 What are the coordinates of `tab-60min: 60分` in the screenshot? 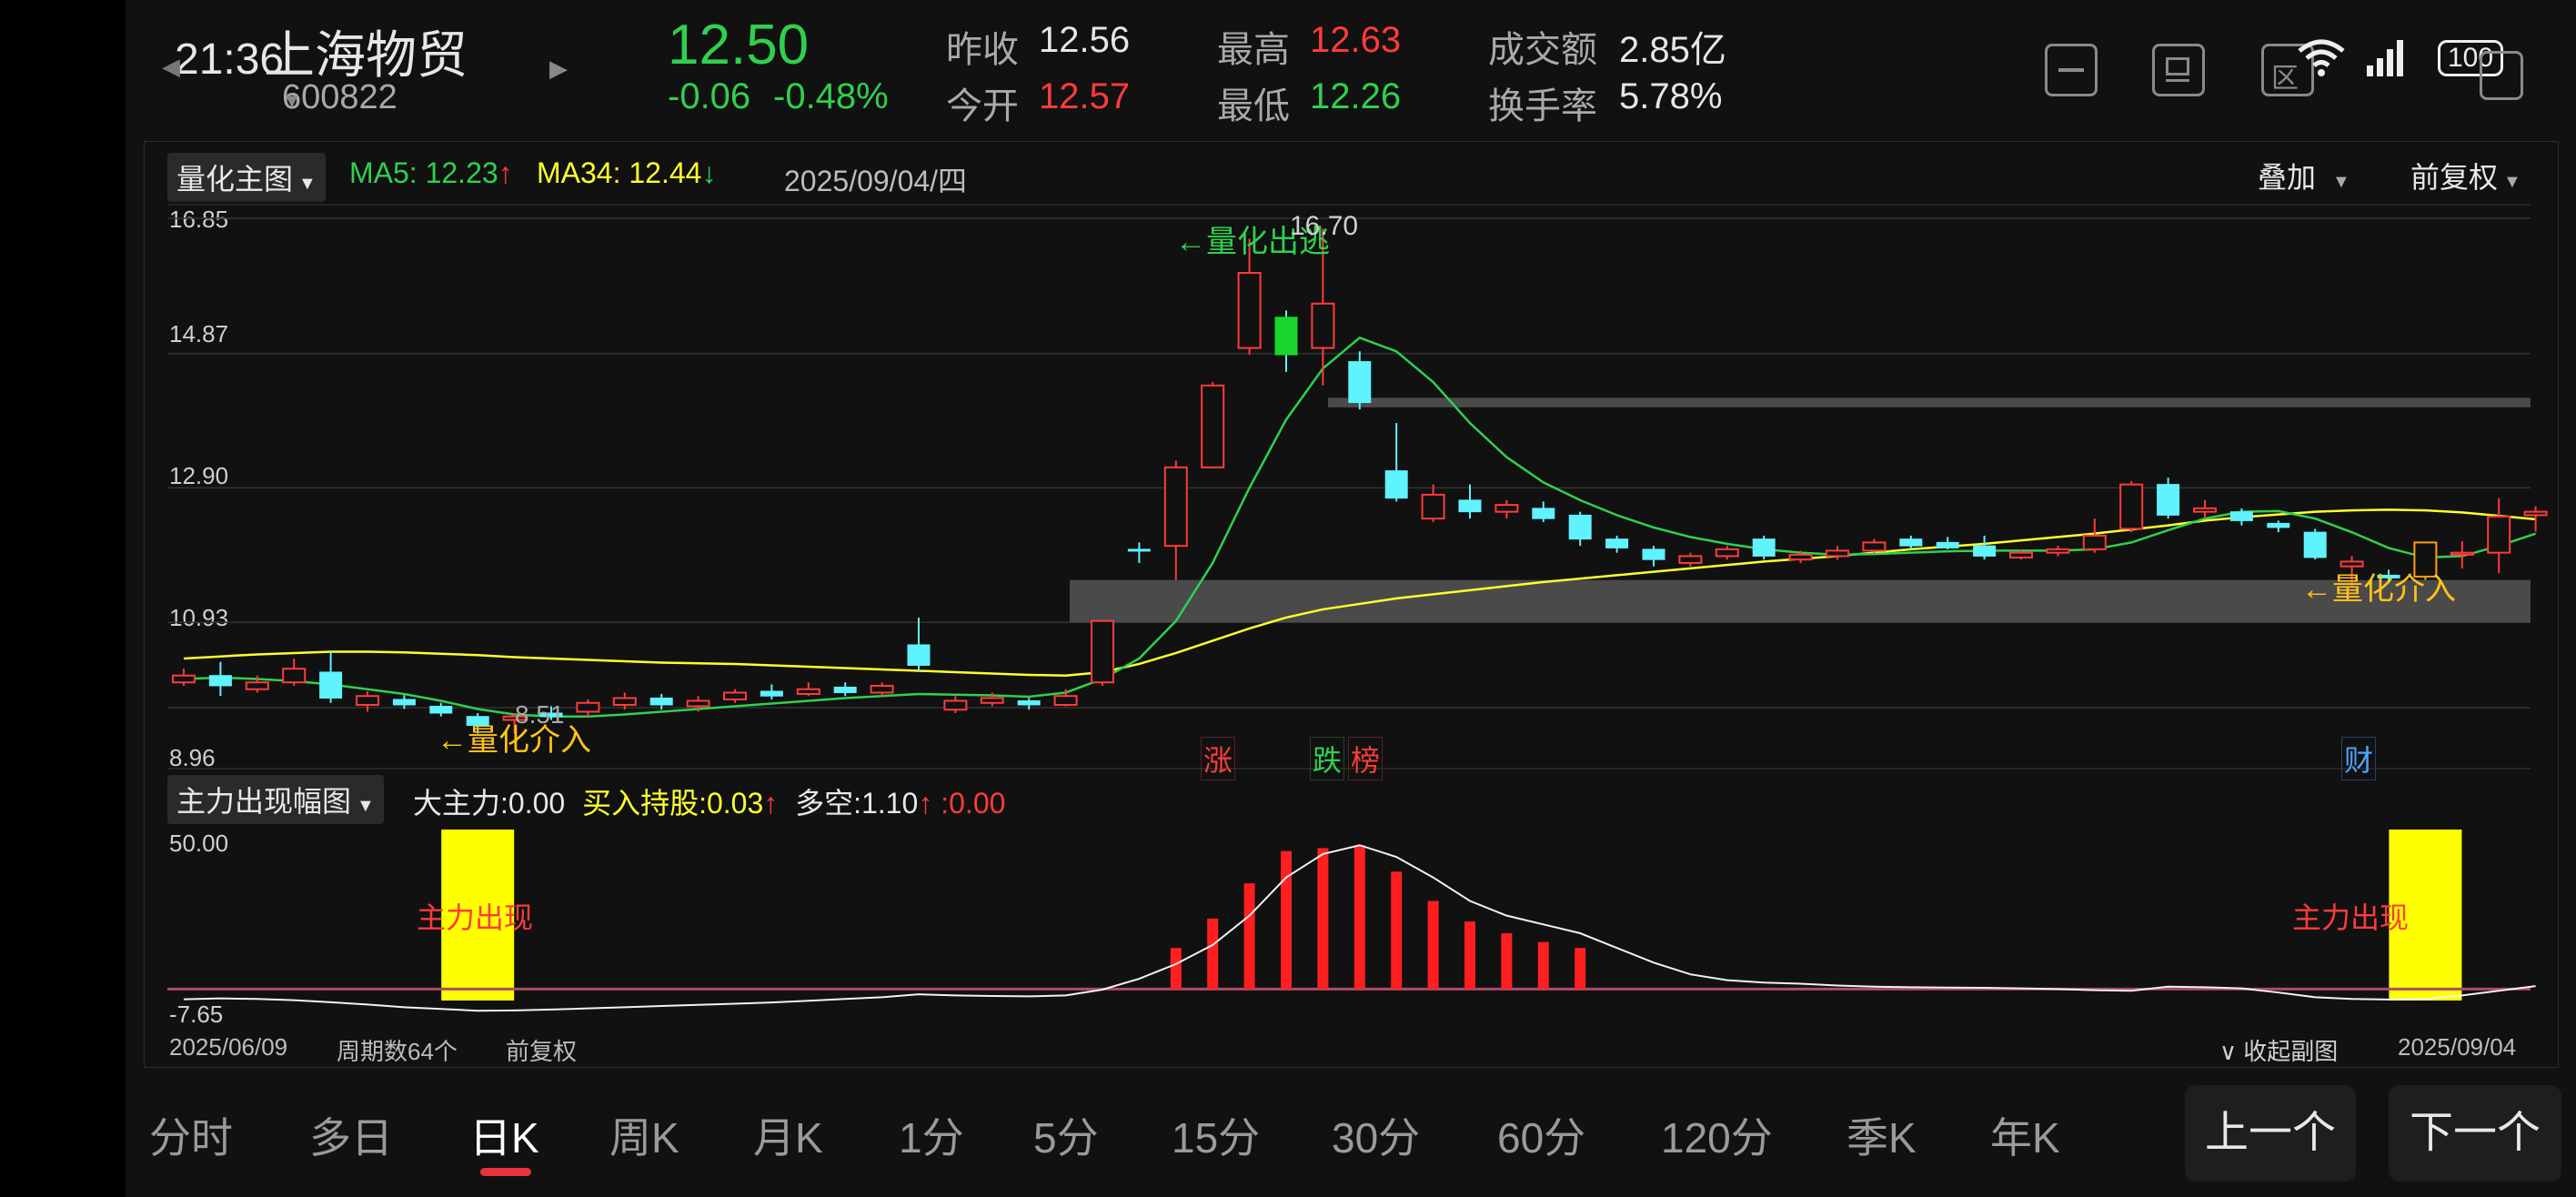 It's located at (1541, 1135).